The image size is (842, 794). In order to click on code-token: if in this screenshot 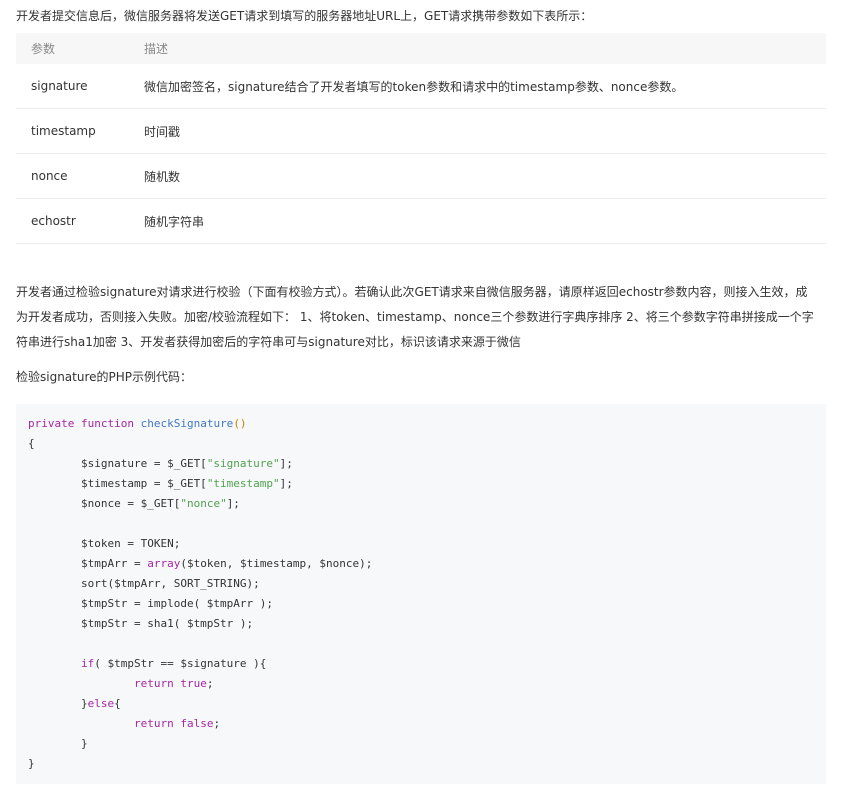, I will do `click(87, 663)`.